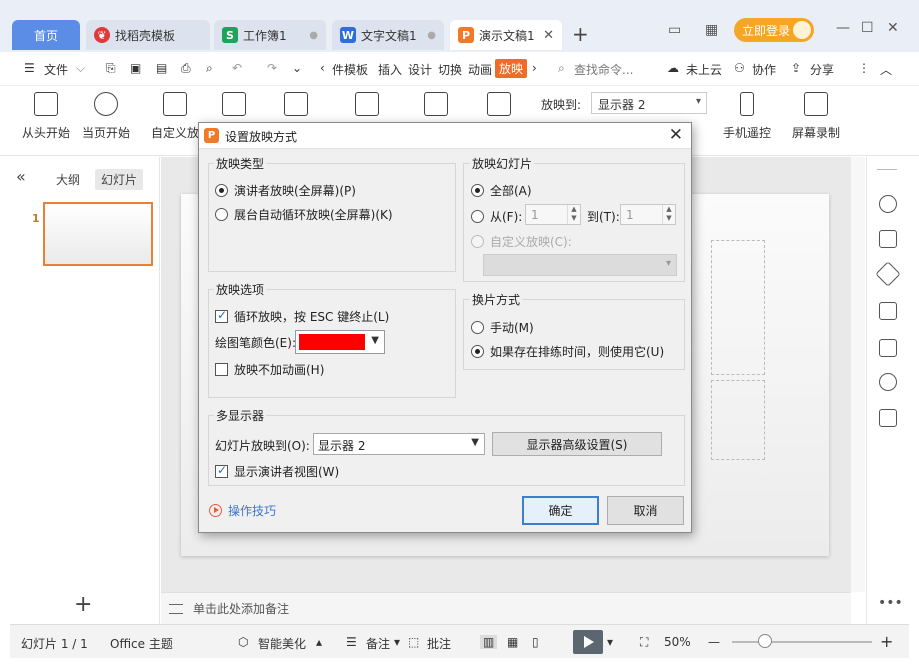  What do you see at coordinates (98, 234) in the screenshot?
I see `slide-thumbnail` at bounding box center [98, 234].